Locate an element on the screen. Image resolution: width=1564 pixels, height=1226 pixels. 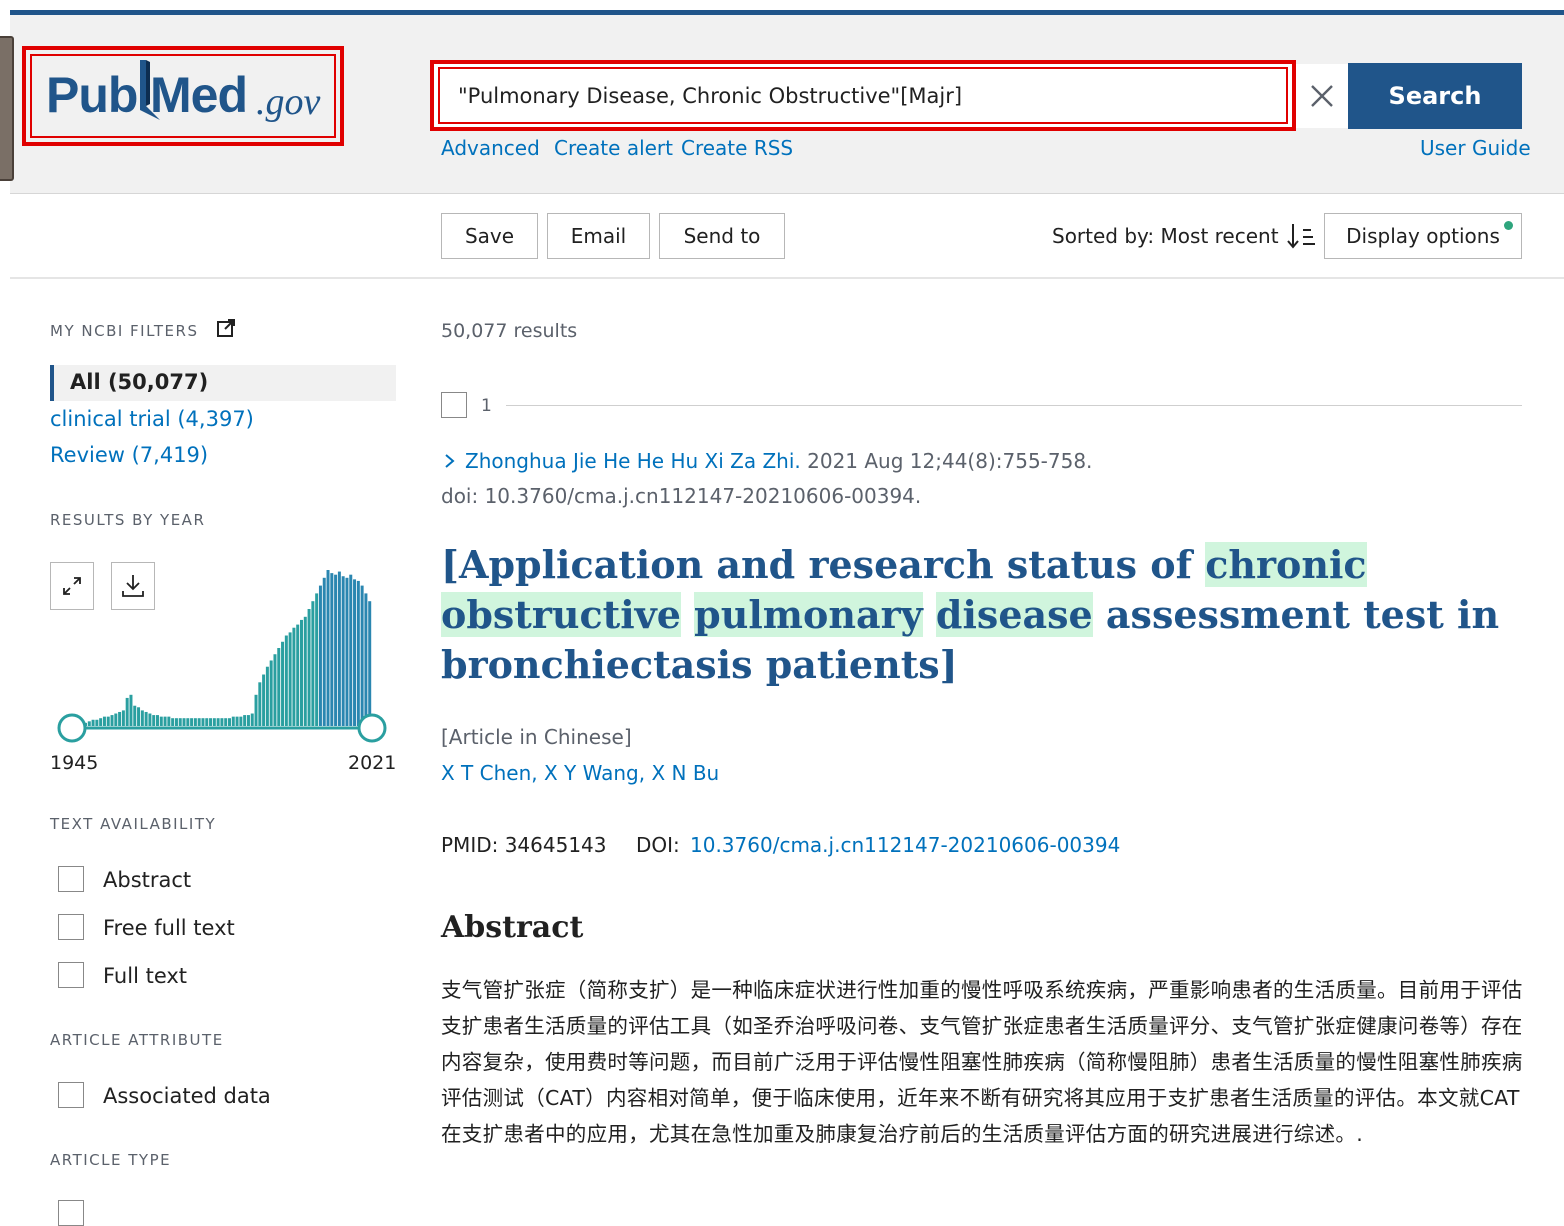
article-type-heading: ARTICLE TYPE is located at coordinates (111, 1160).